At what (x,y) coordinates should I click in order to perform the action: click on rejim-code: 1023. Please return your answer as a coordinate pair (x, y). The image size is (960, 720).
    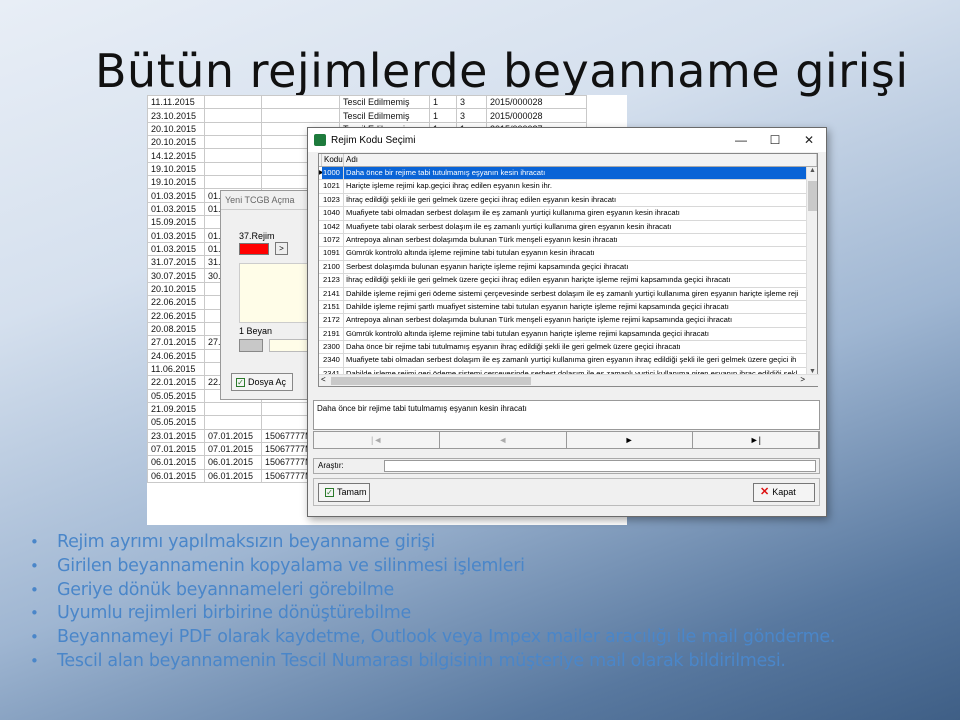
    Looking at the image, I should click on (333, 200).